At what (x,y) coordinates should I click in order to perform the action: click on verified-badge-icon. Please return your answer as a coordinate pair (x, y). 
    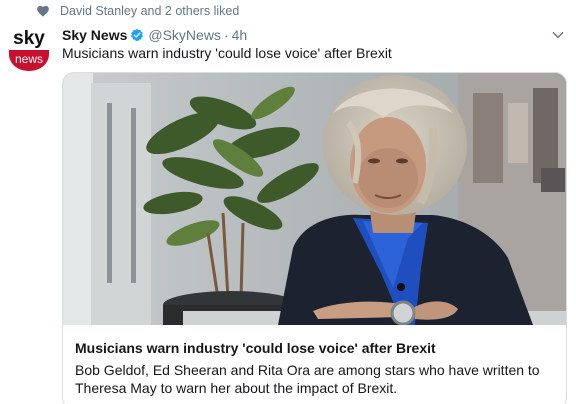
    Looking at the image, I should click on (137, 35).